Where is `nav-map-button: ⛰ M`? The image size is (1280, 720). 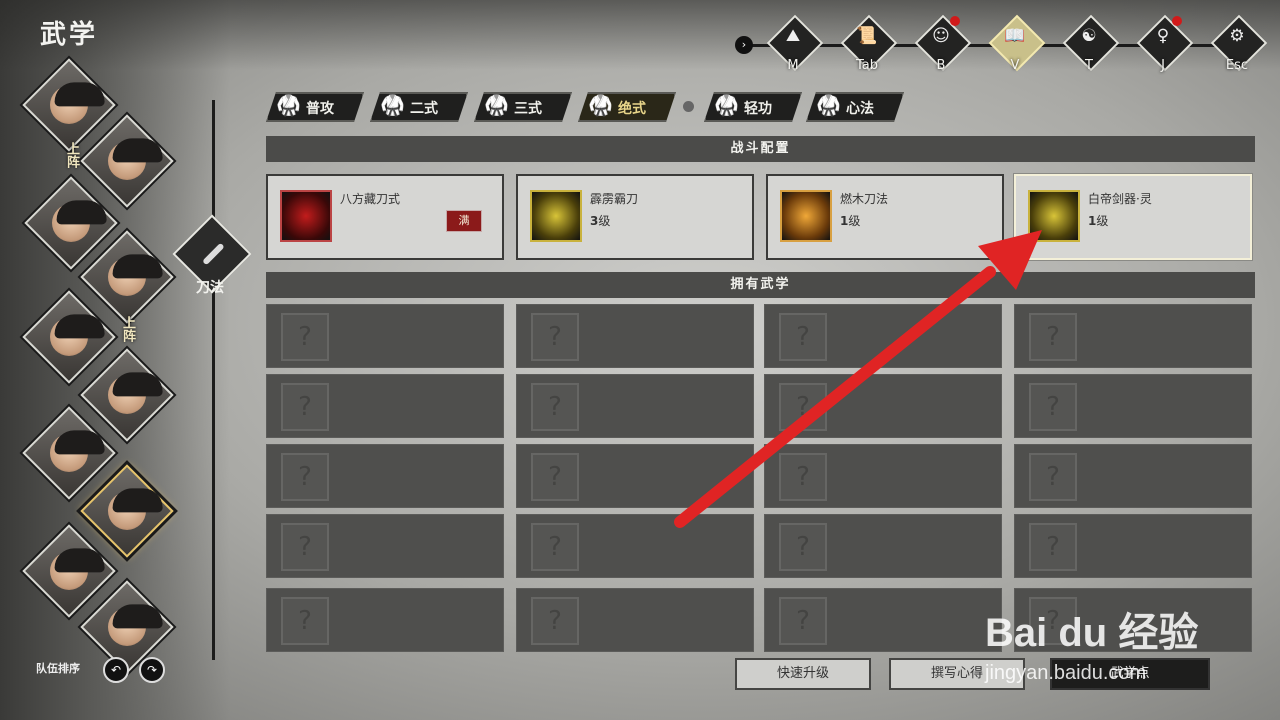
nav-map-button: ⛰ M is located at coordinates (795, 43).